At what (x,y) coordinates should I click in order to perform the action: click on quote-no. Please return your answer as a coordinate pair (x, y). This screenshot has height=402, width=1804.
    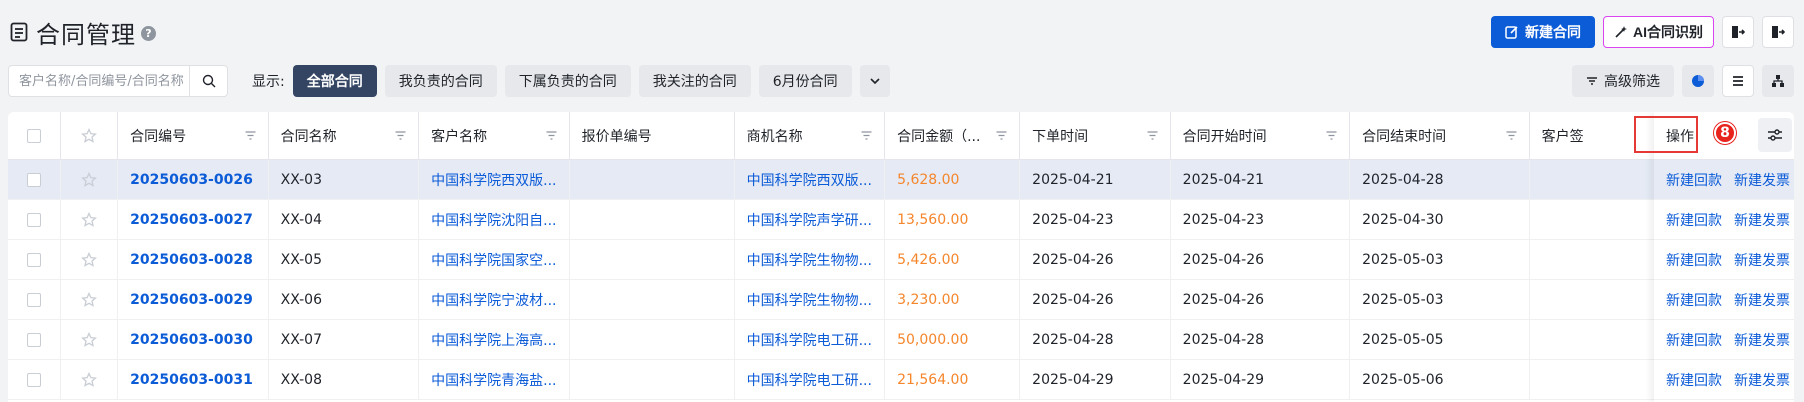
    Looking at the image, I should click on (652, 379).